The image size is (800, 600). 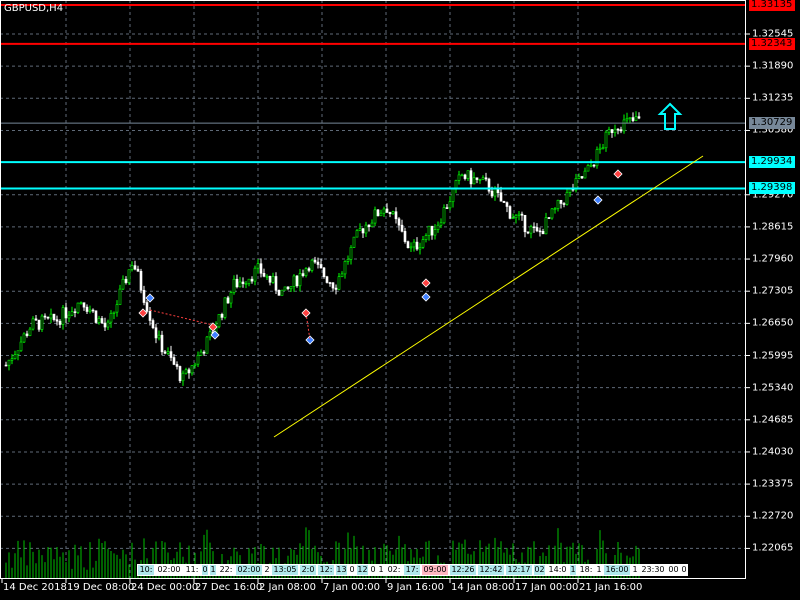 I want to click on event-tag: 12:17, so click(x=519, y=570).